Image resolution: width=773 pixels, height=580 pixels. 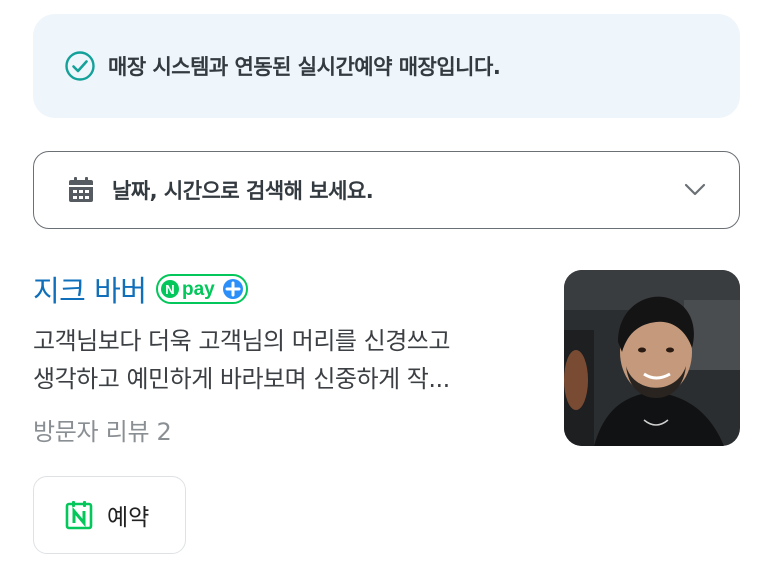 What do you see at coordinates (170, 289) in the screenshot?
I see `svg-text: N` at bounding box center [170, 289].